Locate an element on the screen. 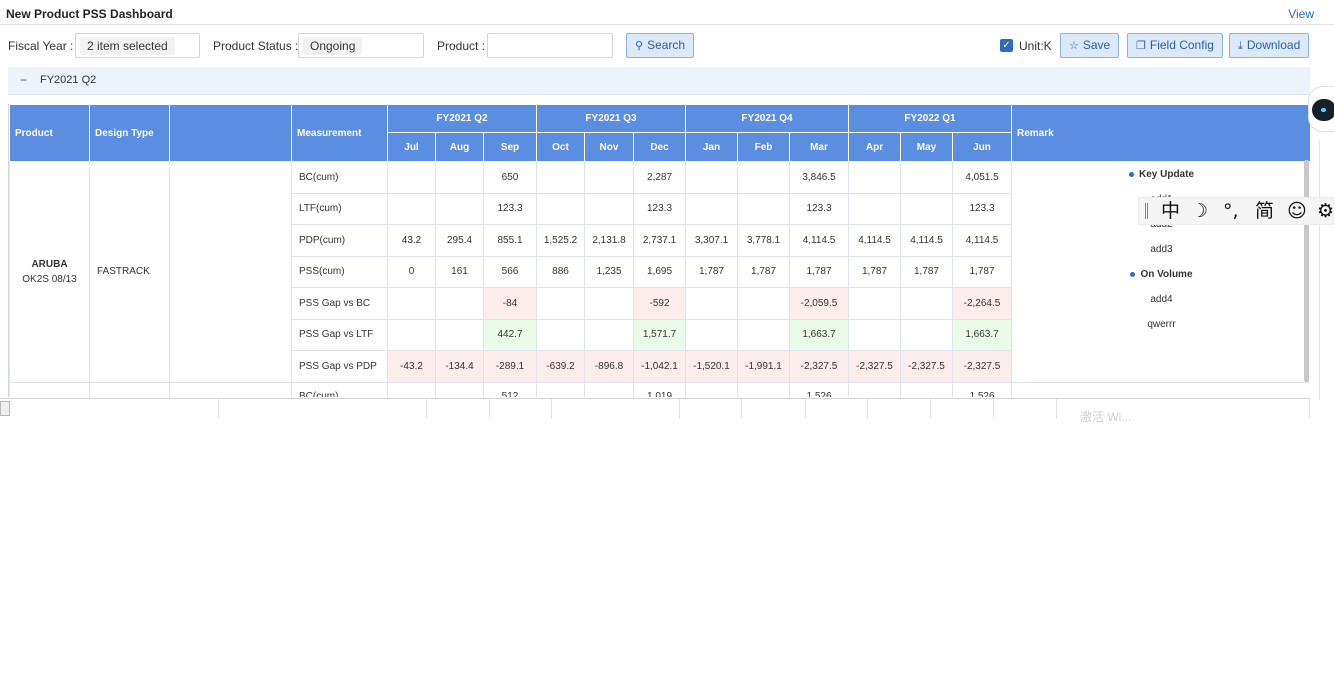 The width and height of the screenshot is (1334, 675). header-measurement: Measurement is located at coordinates (339, 133).